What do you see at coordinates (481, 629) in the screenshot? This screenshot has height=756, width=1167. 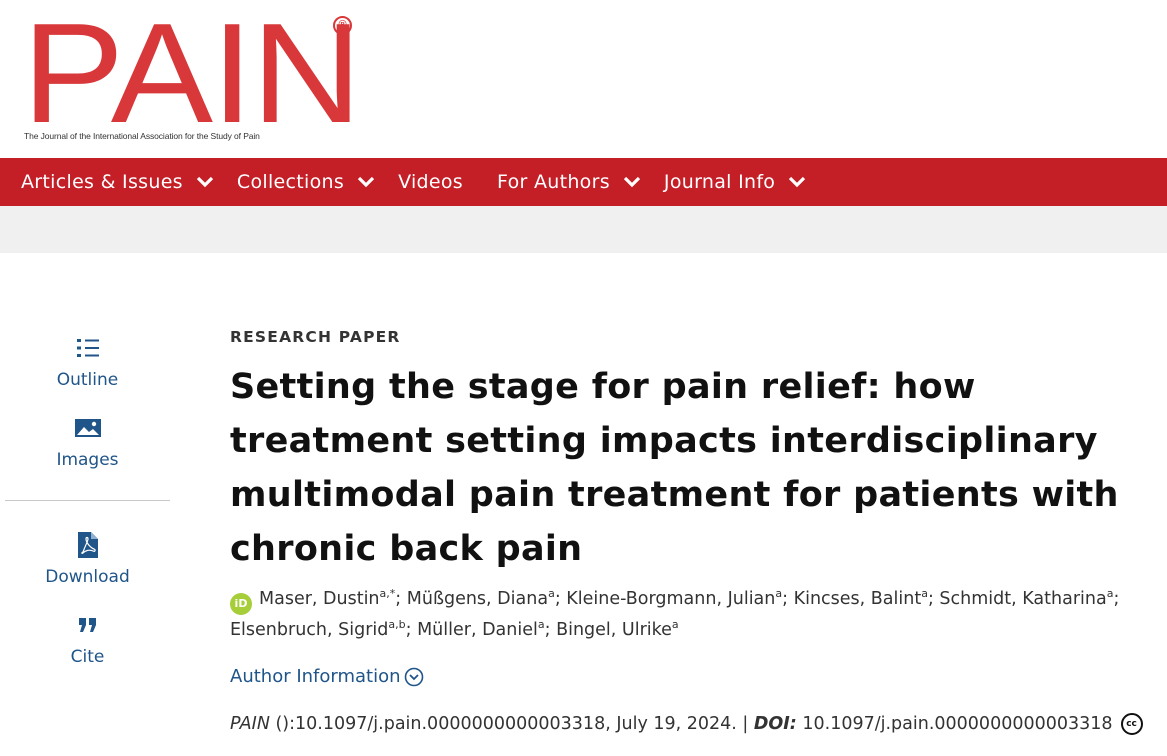 I see `author-link: Müller, Daniela` at bounding box center [481, 629].